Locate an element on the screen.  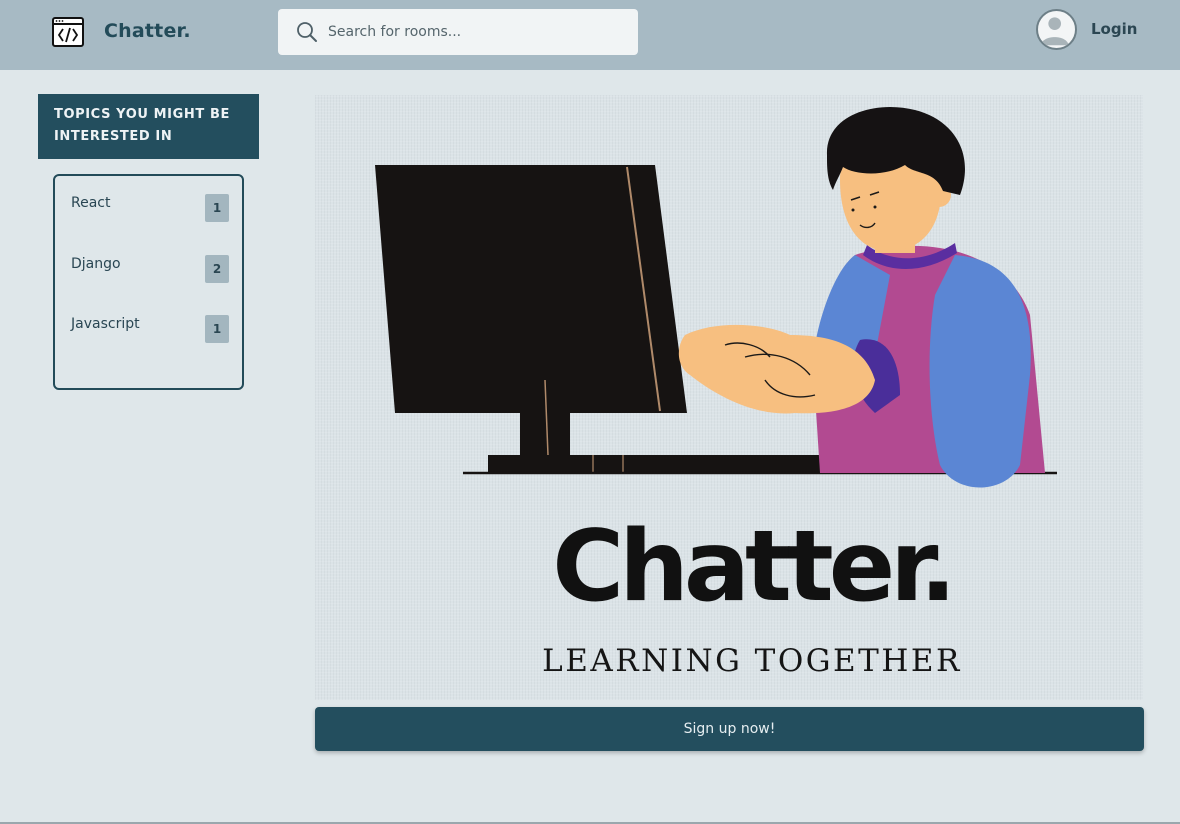
topics-list: React 1 Django 2 Javascript 1 is located at coordinates (148, 282).